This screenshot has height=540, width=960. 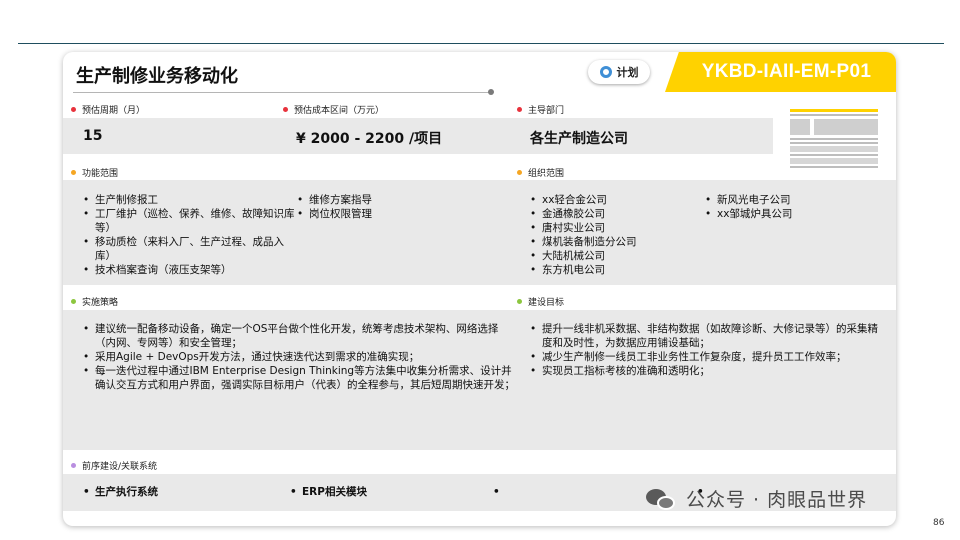 I want to click on strategy-label-row: 实施策略, so click(x=94, y=301).